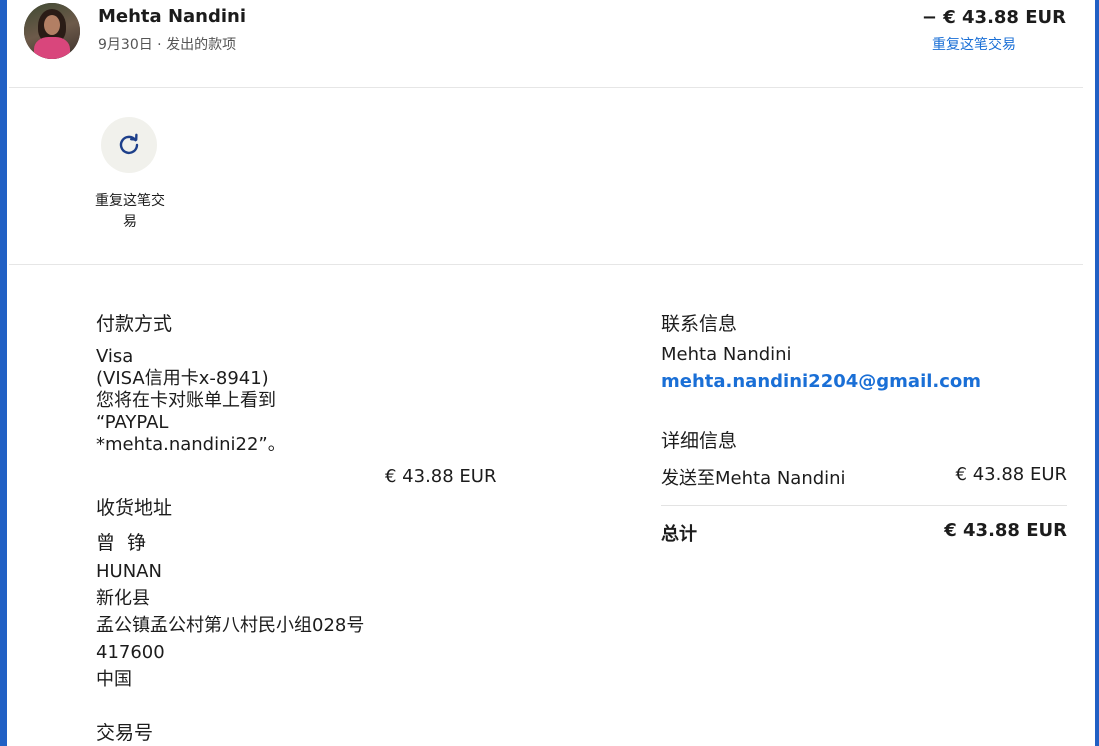 Image resolution: width=1099 pixels, height=746 pixels. I want to click on repeat-label-line1: 重复这笔交, so click(130, 201).